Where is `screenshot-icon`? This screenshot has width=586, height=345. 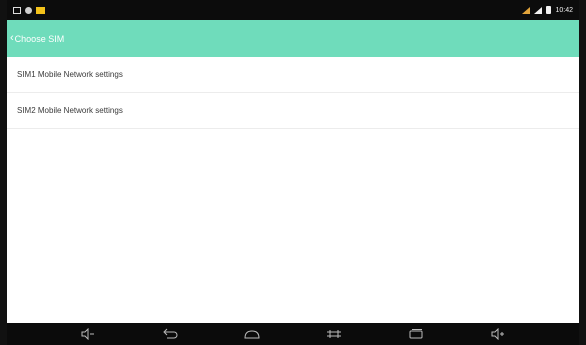 screenshot-icon is located at coordinates (17, 10).